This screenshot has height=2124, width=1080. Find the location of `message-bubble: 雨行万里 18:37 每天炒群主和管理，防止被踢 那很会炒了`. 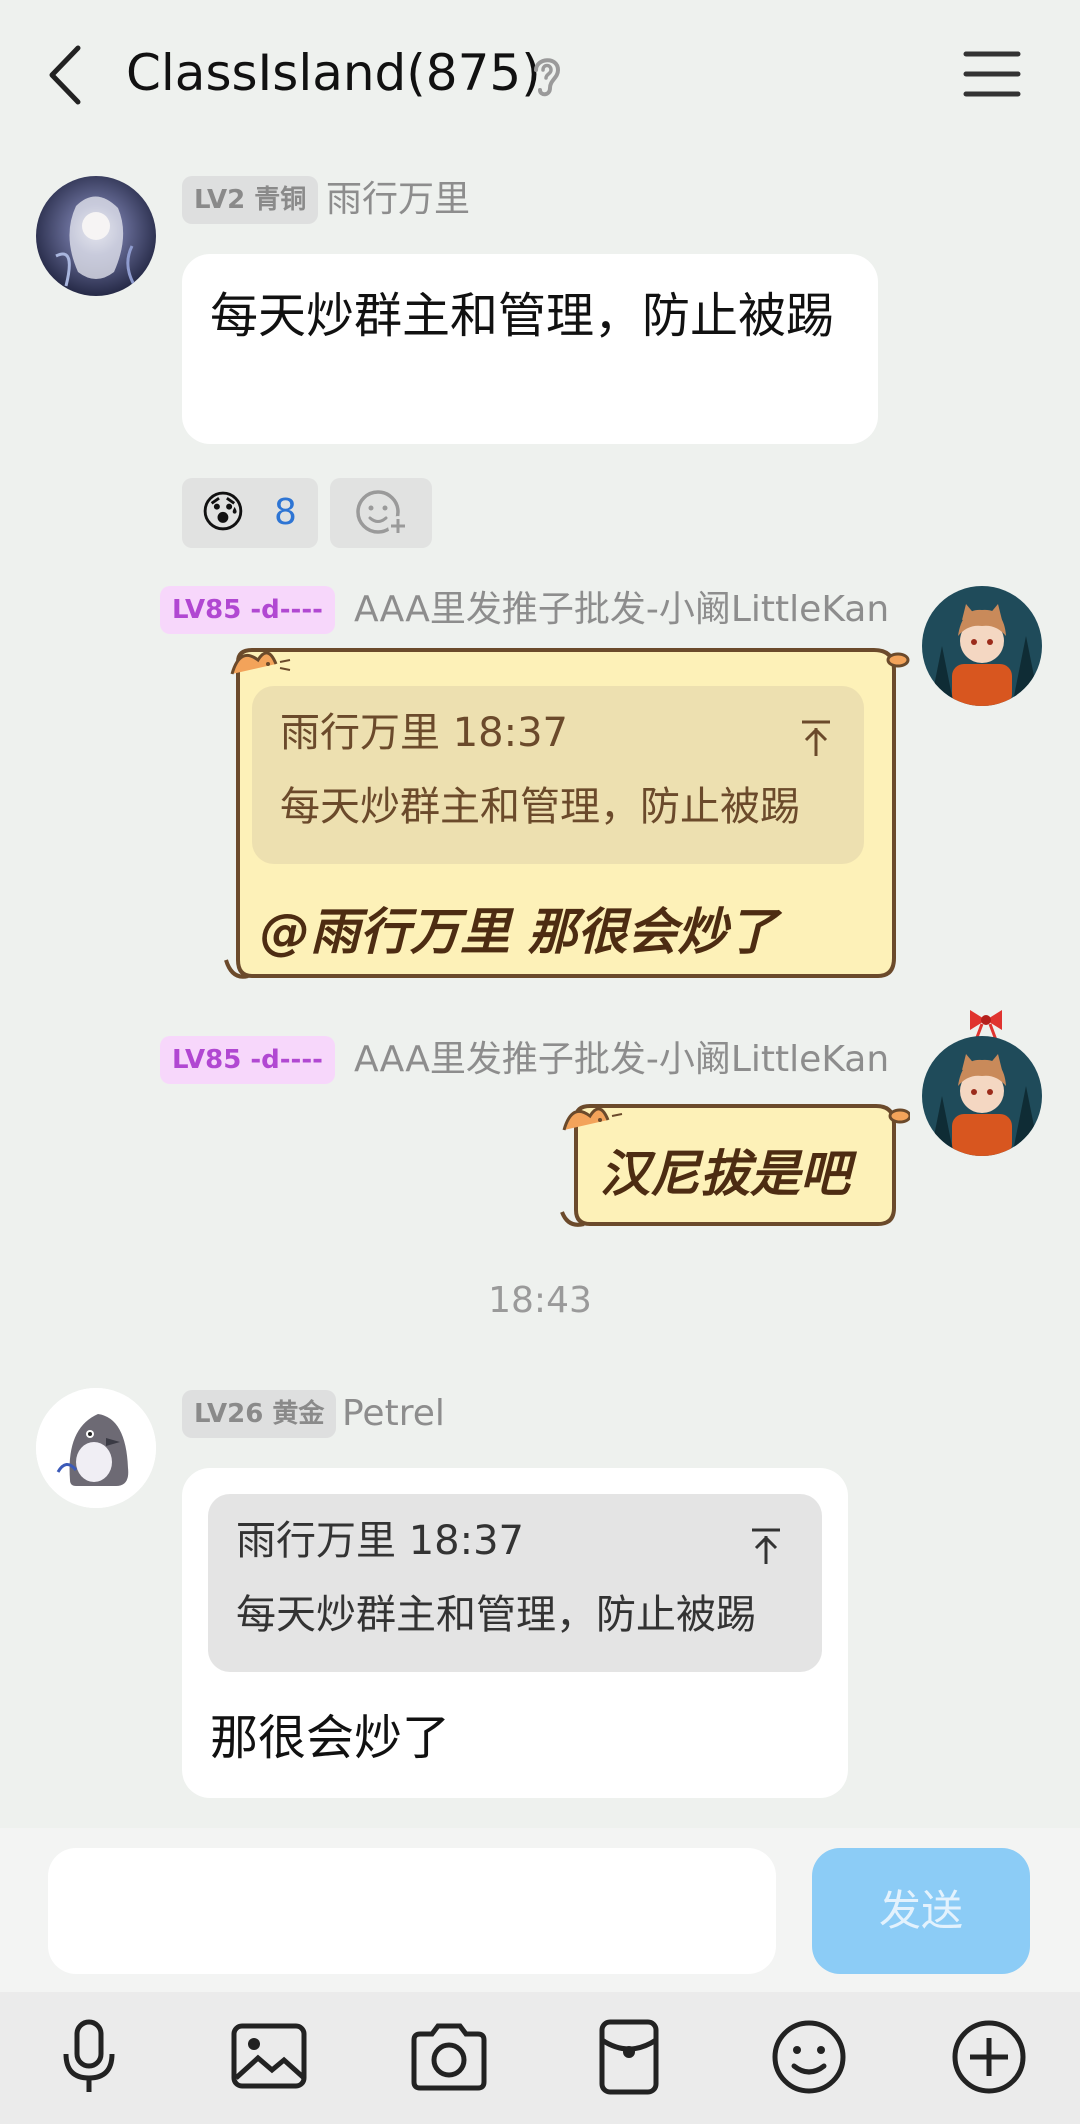

message-bubble: 雨行万里 18:37 每天炒群主和管理，防止被踢 那很会炒了 is located at coordinates (515, 1633).